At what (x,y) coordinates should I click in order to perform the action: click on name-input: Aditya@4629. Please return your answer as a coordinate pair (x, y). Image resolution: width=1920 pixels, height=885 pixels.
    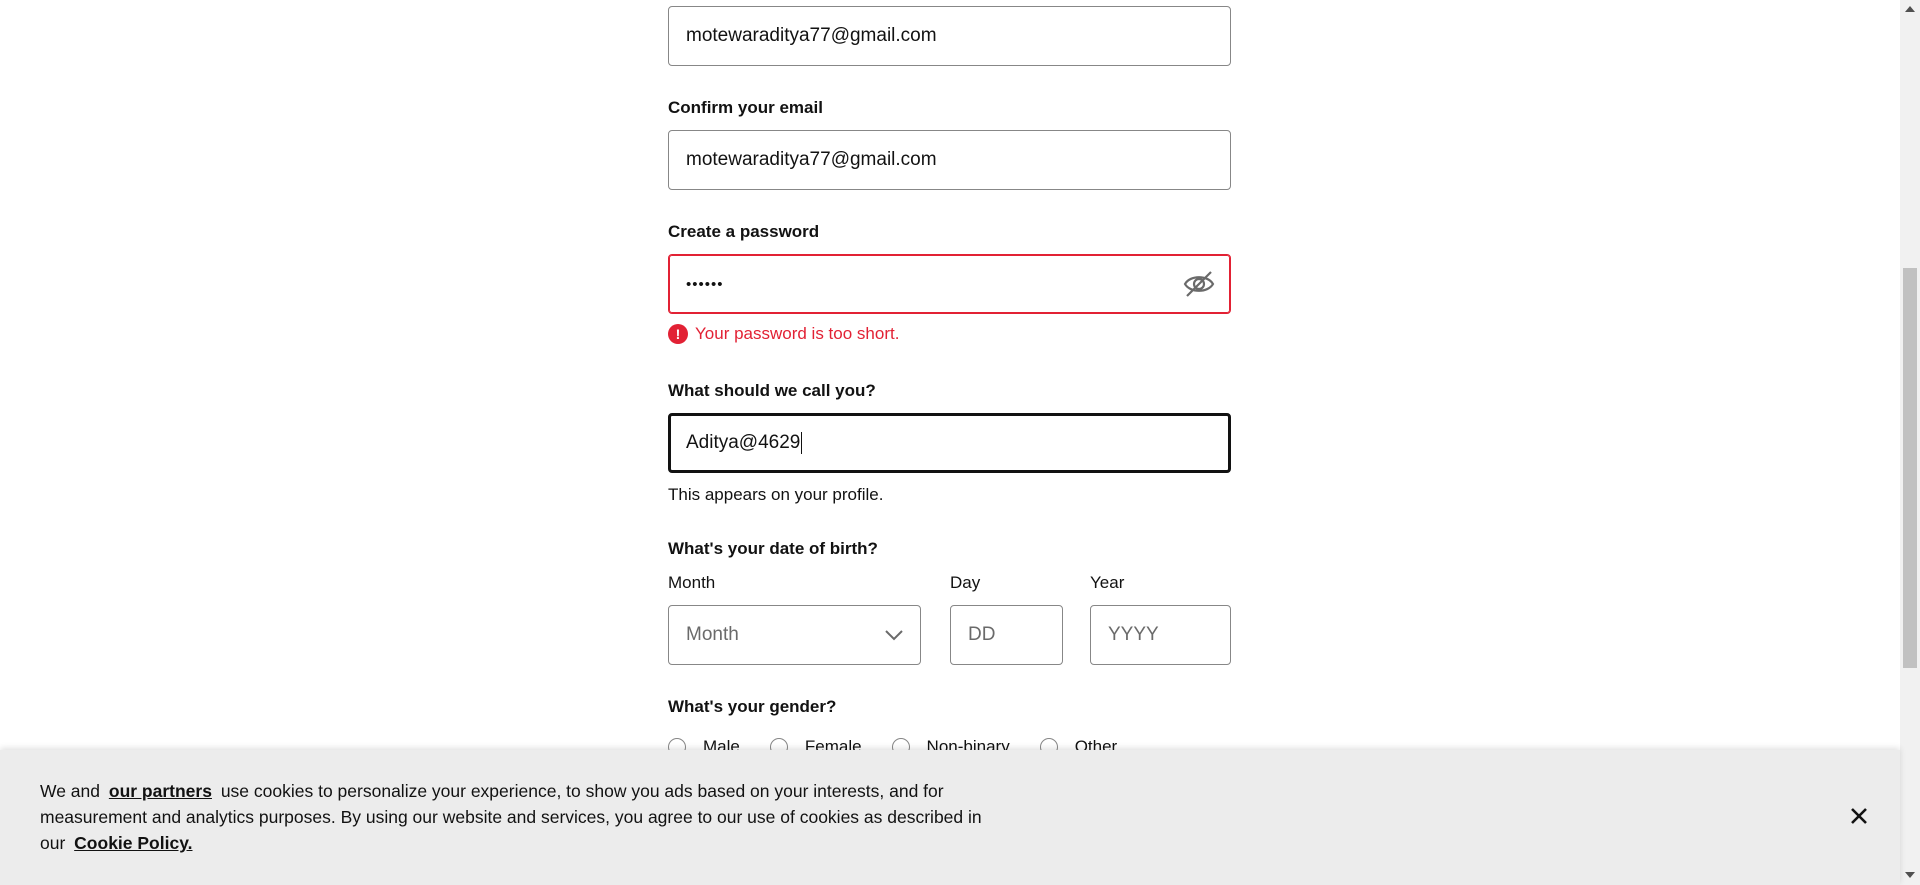
    Looking at the image, I should click on (949, 443).